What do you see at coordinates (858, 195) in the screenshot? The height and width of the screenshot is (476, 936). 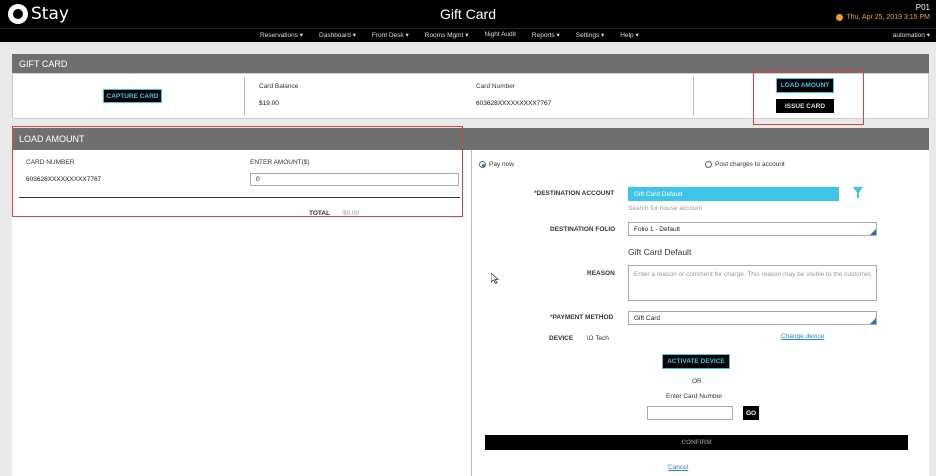 I see `filter-icon-stem` at bounding box center [858, 195].